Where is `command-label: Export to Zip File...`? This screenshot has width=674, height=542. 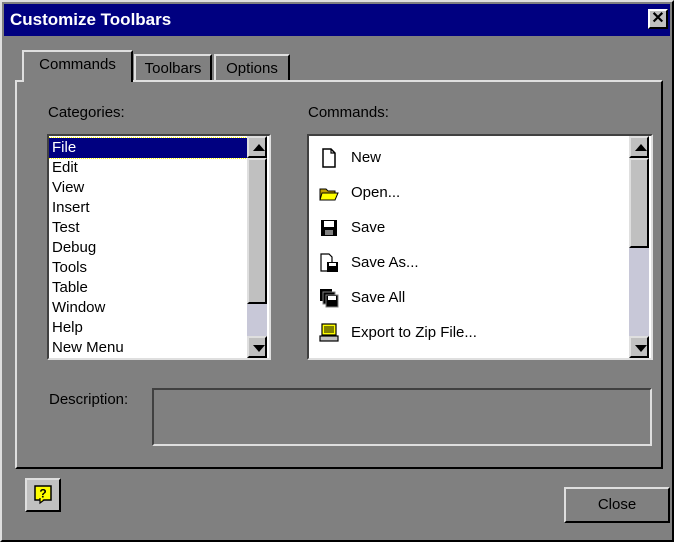
command-label: Export to Zip File... is located at coordinates (414, 332).